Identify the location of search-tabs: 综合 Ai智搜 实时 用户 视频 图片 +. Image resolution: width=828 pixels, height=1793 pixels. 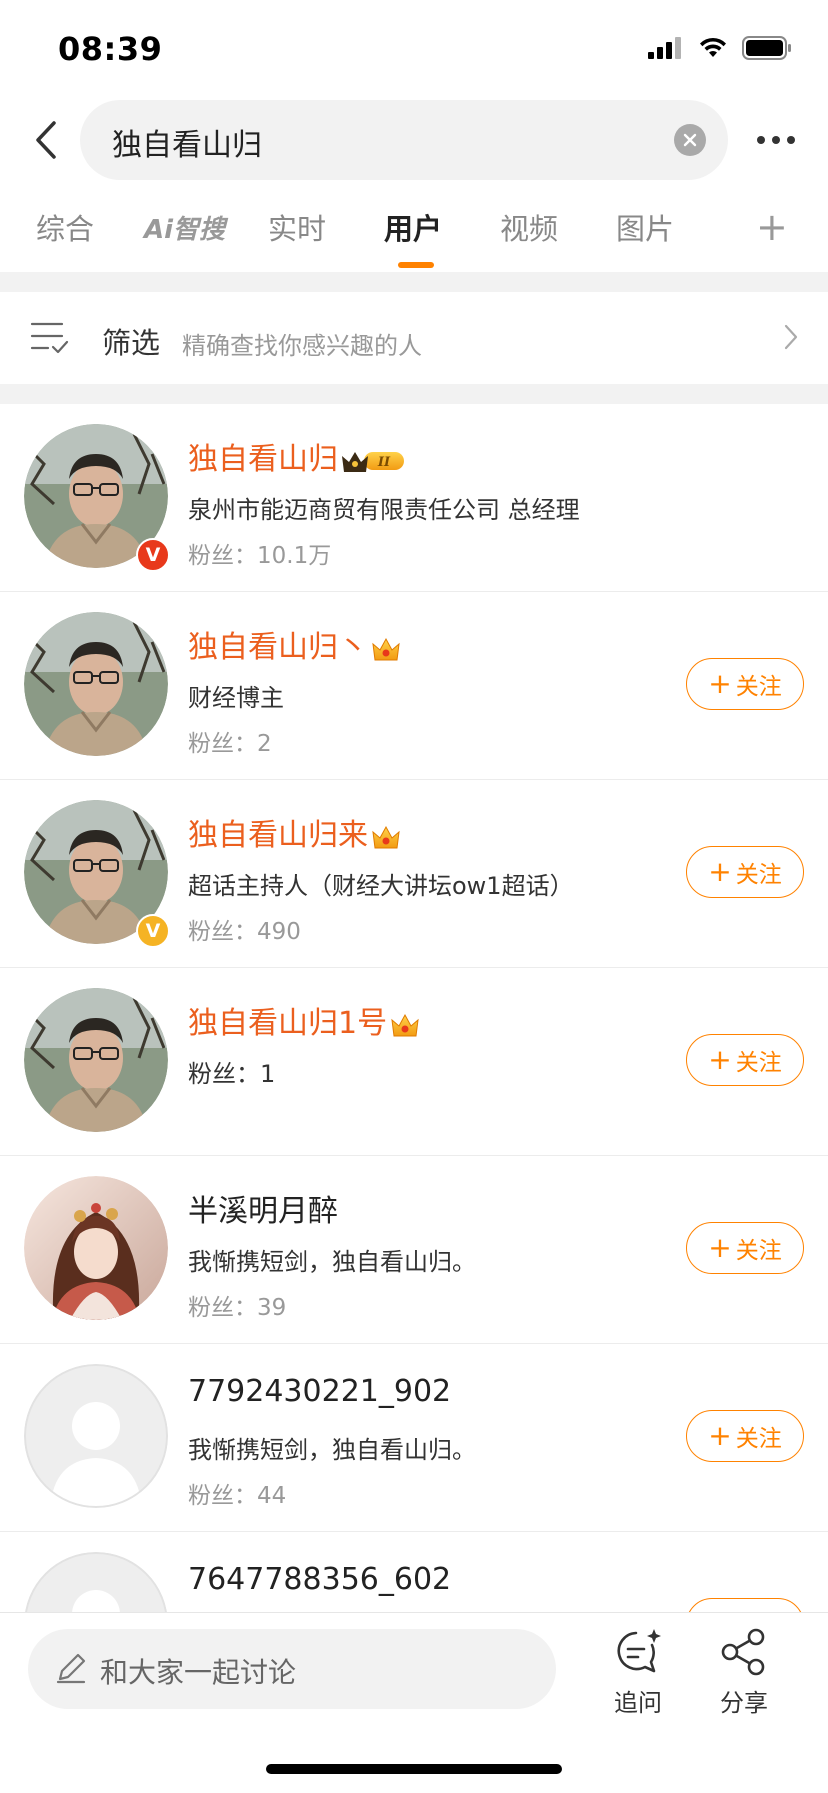
(414, 238).